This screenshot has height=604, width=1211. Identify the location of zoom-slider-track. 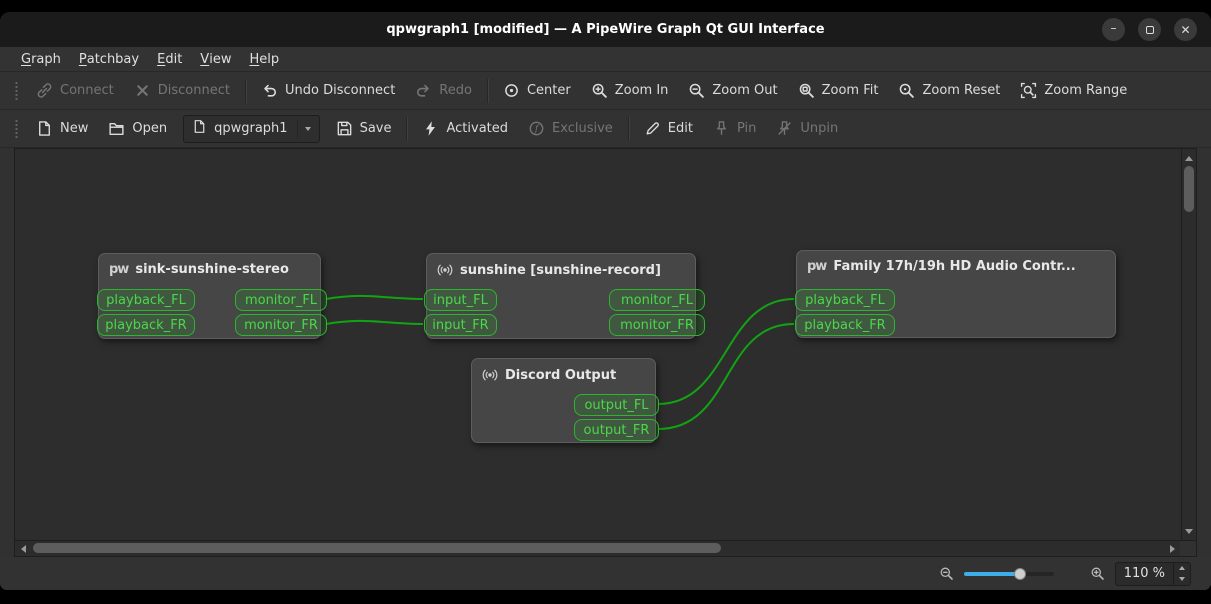
(1008, 573).